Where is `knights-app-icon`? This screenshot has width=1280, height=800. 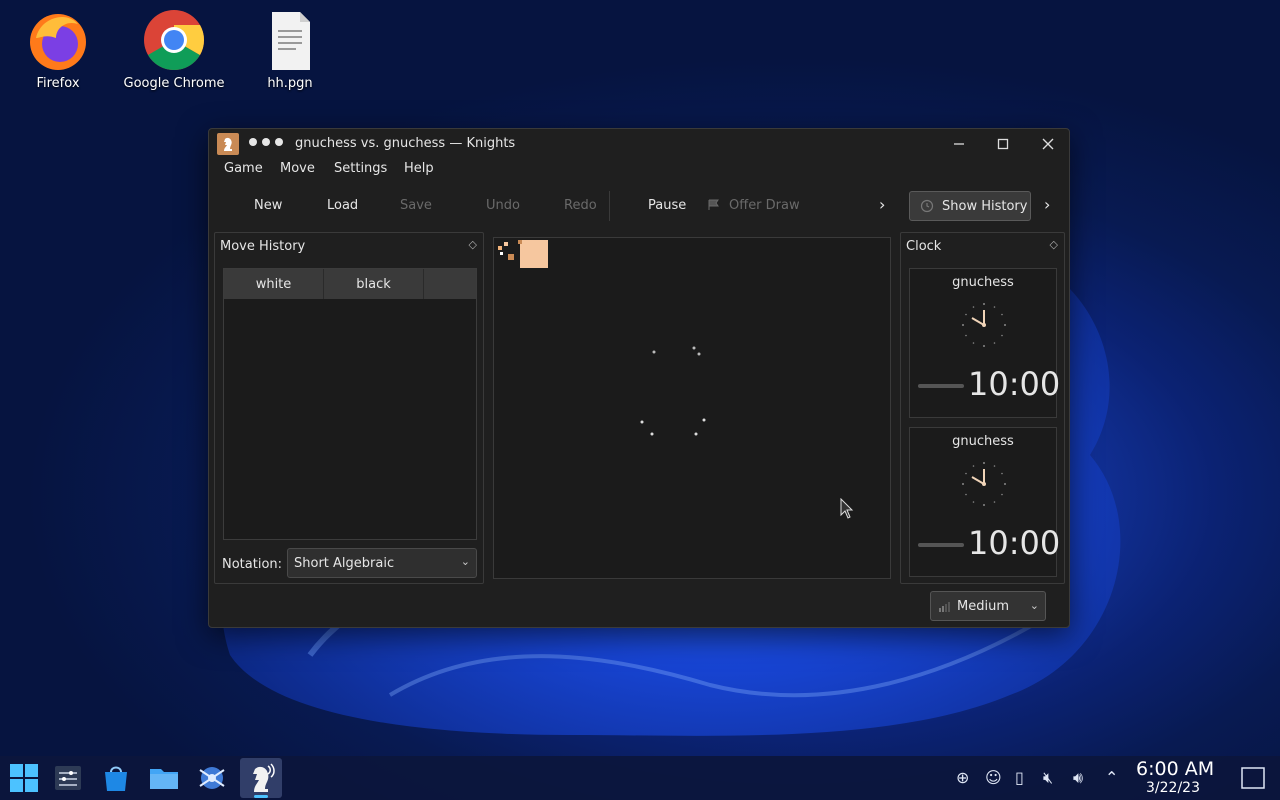
knights-app-icon is located at coordinates (228, 144).